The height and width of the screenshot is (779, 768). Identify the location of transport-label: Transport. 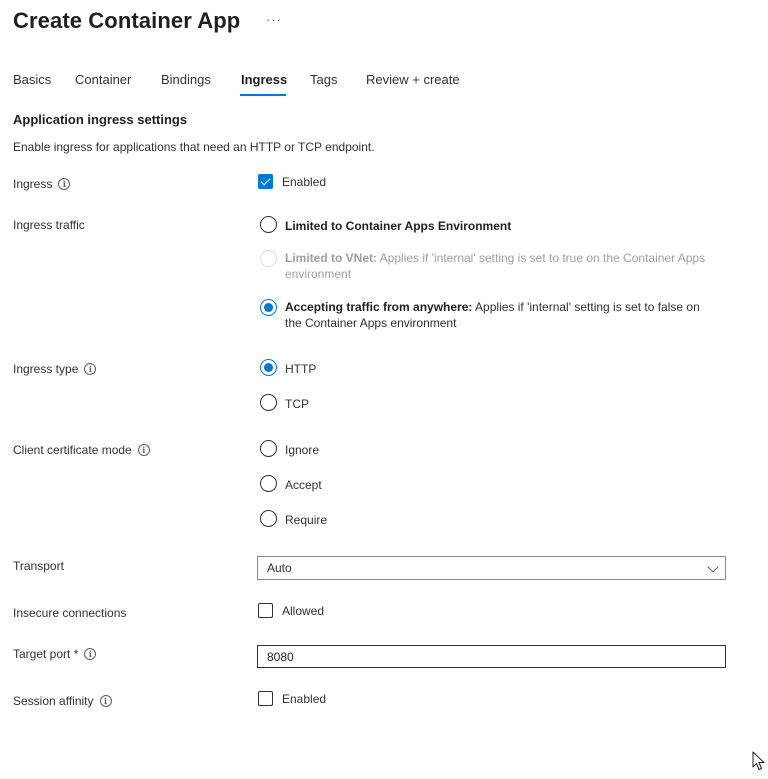
(38, 566).